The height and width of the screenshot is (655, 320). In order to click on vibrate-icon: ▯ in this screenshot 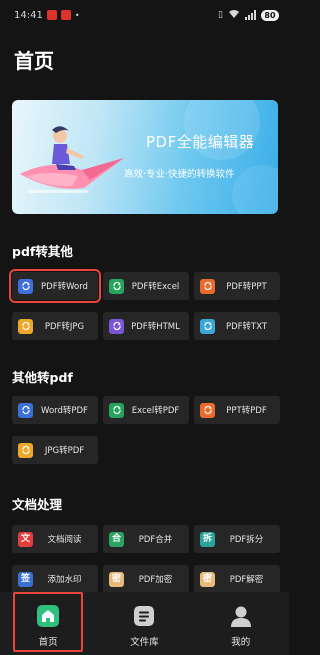, I will do `click(220, 15)`.